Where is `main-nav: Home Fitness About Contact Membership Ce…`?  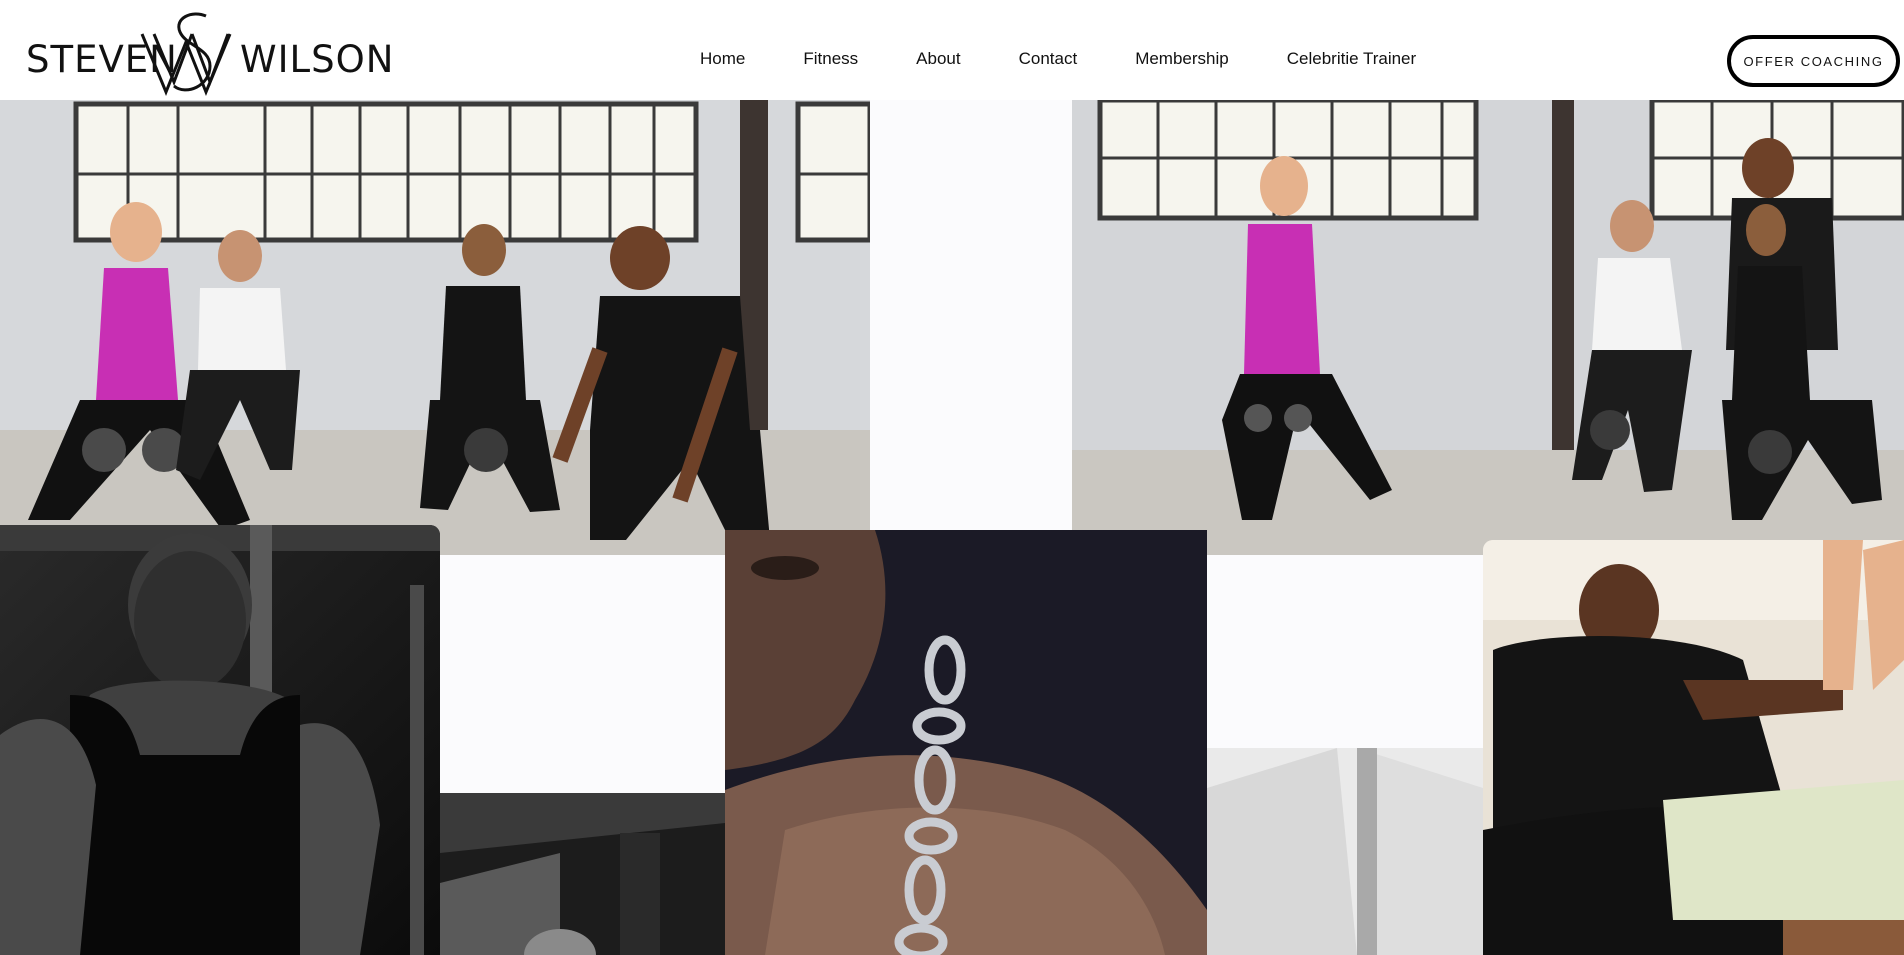
main-nav: Home Fitness About Contact Membership Ce… is located at coordinates (1058, 59).